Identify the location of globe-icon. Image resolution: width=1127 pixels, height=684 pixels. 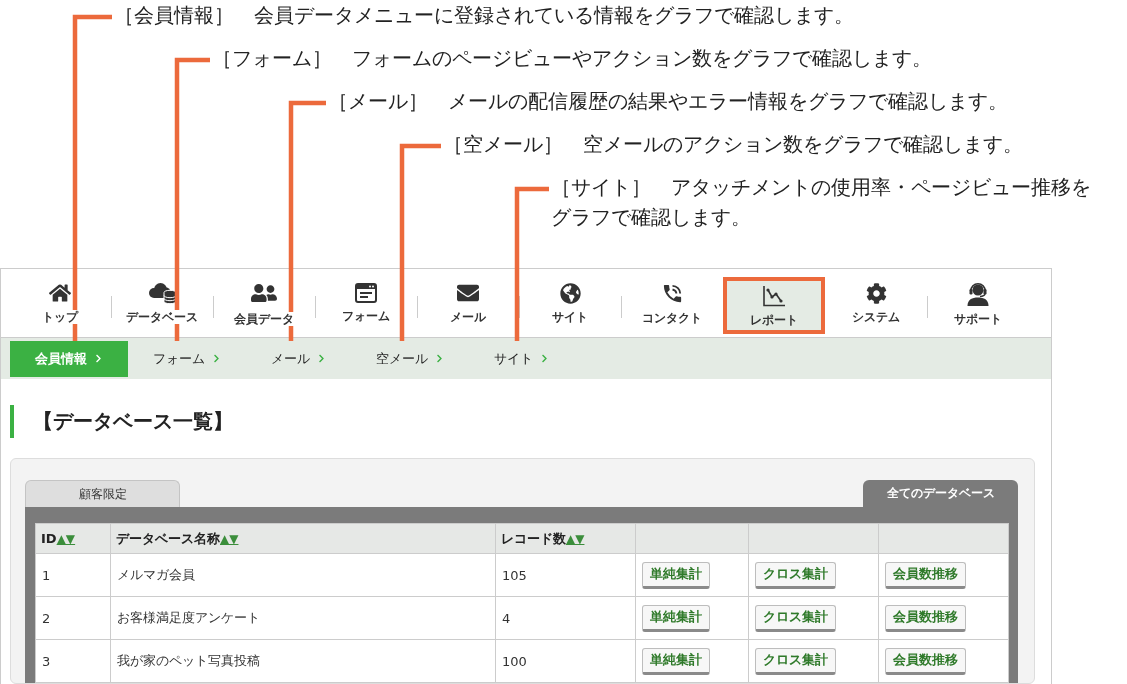
(570, 293).